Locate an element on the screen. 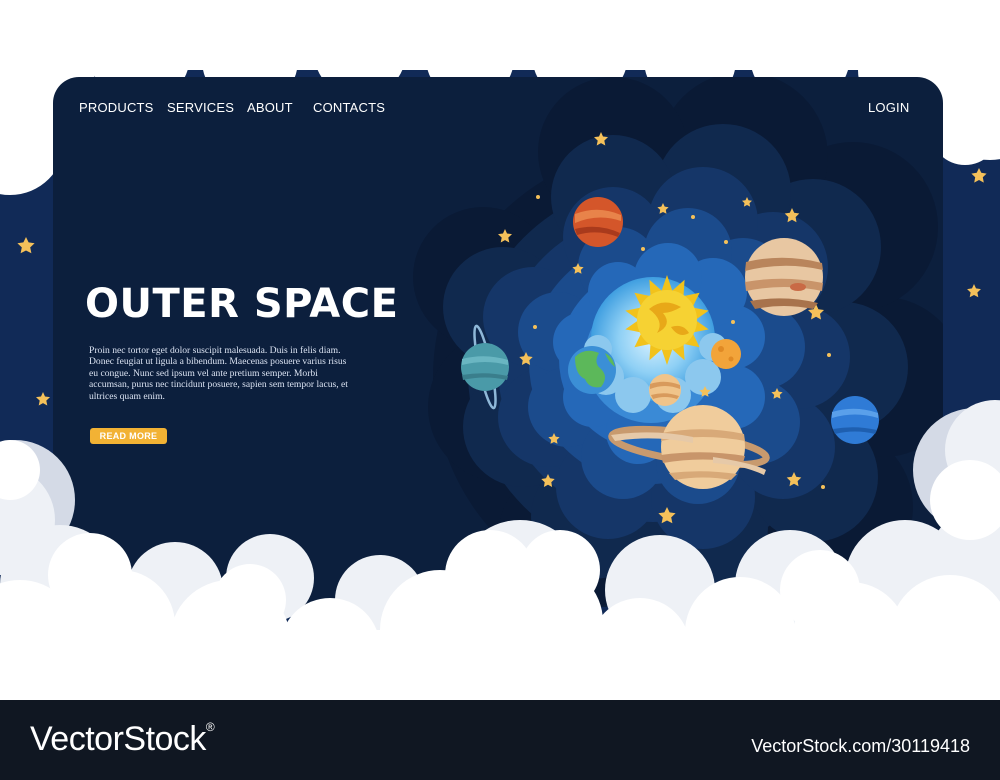 The width and height of the screenshot is (1000, 780). nav-products: PRODUCTS is located at coordinates (116, 107).